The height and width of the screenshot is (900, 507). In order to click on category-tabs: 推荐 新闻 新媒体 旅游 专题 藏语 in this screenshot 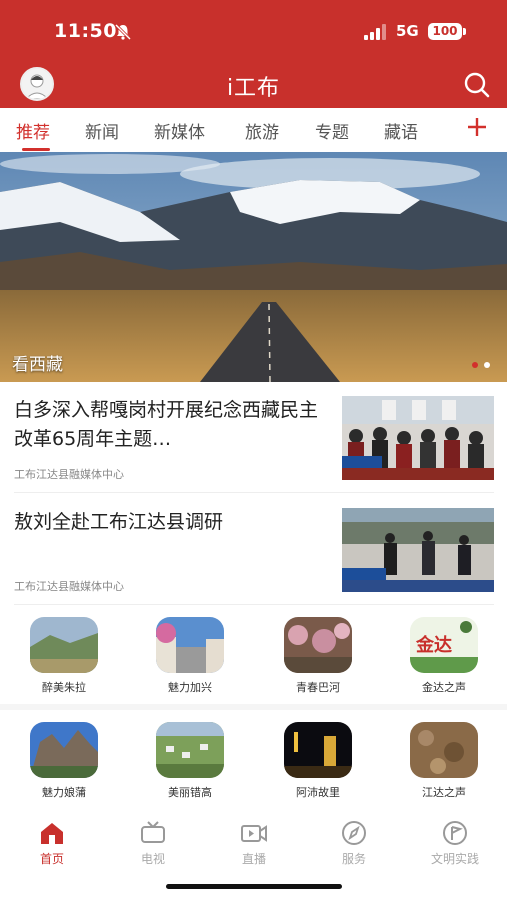, I will do `click(253, 130)`.